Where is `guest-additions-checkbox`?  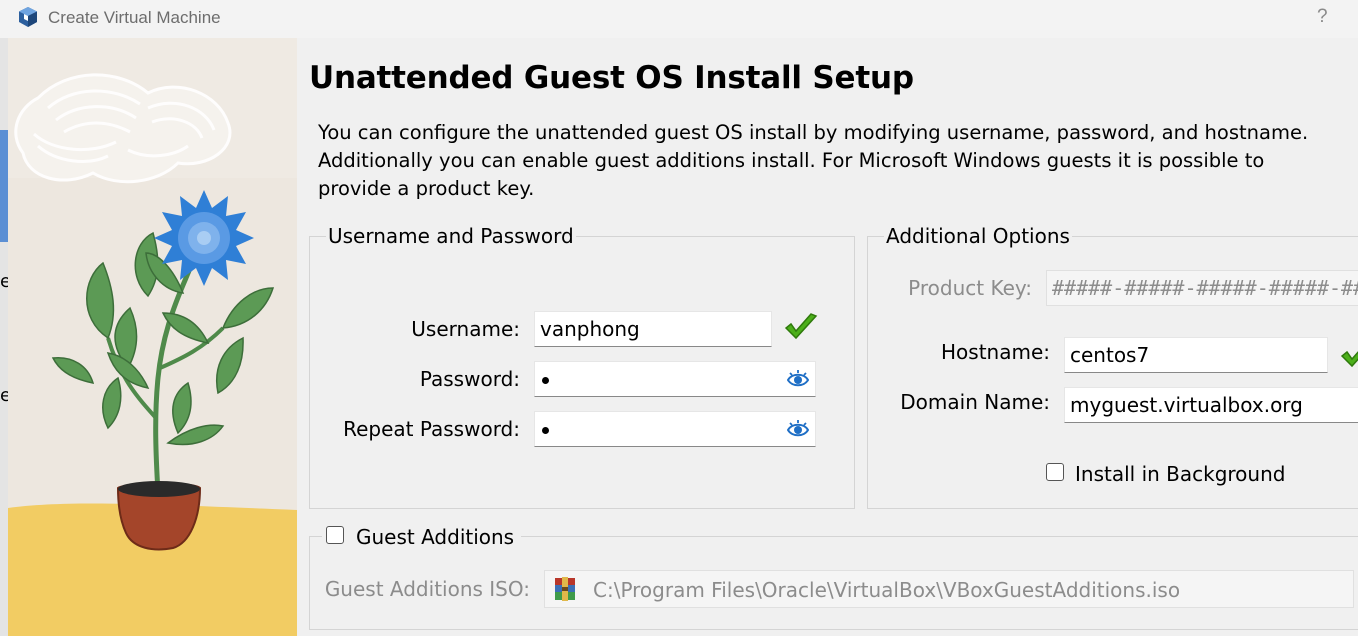
guest-additions-checkbox is located at coordinates (335, 535).